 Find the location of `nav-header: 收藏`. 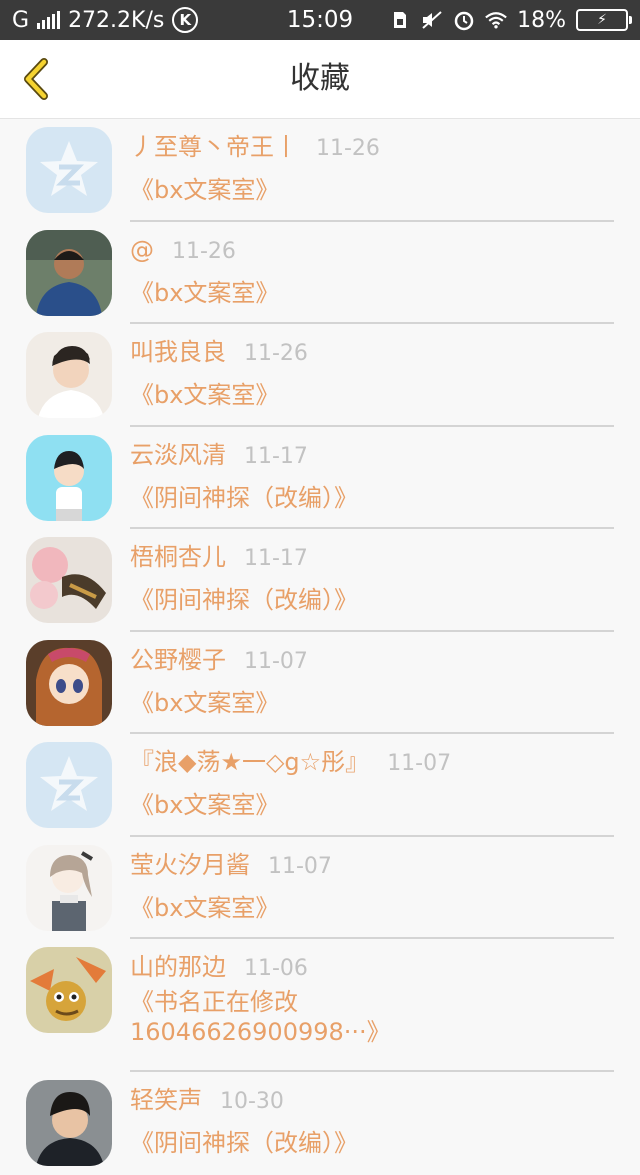

nav-header: 收藏 is located at coordinates (320, 79).